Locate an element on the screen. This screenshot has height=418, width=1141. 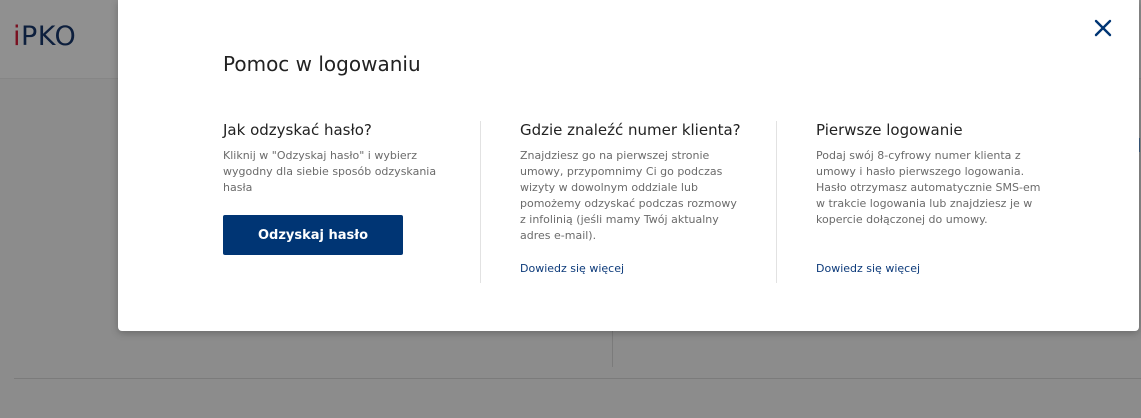
learn-more-link-first-login: Dowiedz się więcej is located at coordinates (868, 268).